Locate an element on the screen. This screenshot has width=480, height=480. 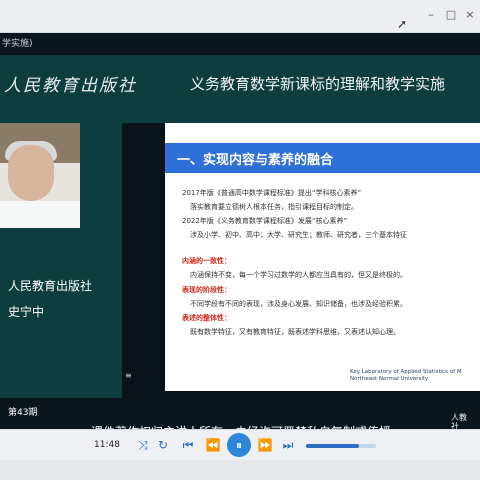
episode-label: 第43期 is located at coordinates (23, 413).